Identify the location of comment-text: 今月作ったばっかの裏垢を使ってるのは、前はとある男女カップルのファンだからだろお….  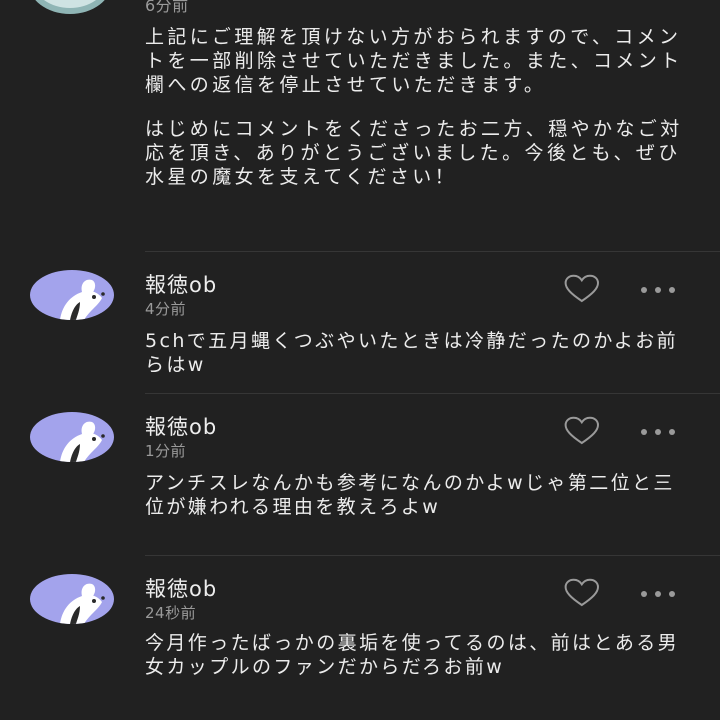
(412, 655).